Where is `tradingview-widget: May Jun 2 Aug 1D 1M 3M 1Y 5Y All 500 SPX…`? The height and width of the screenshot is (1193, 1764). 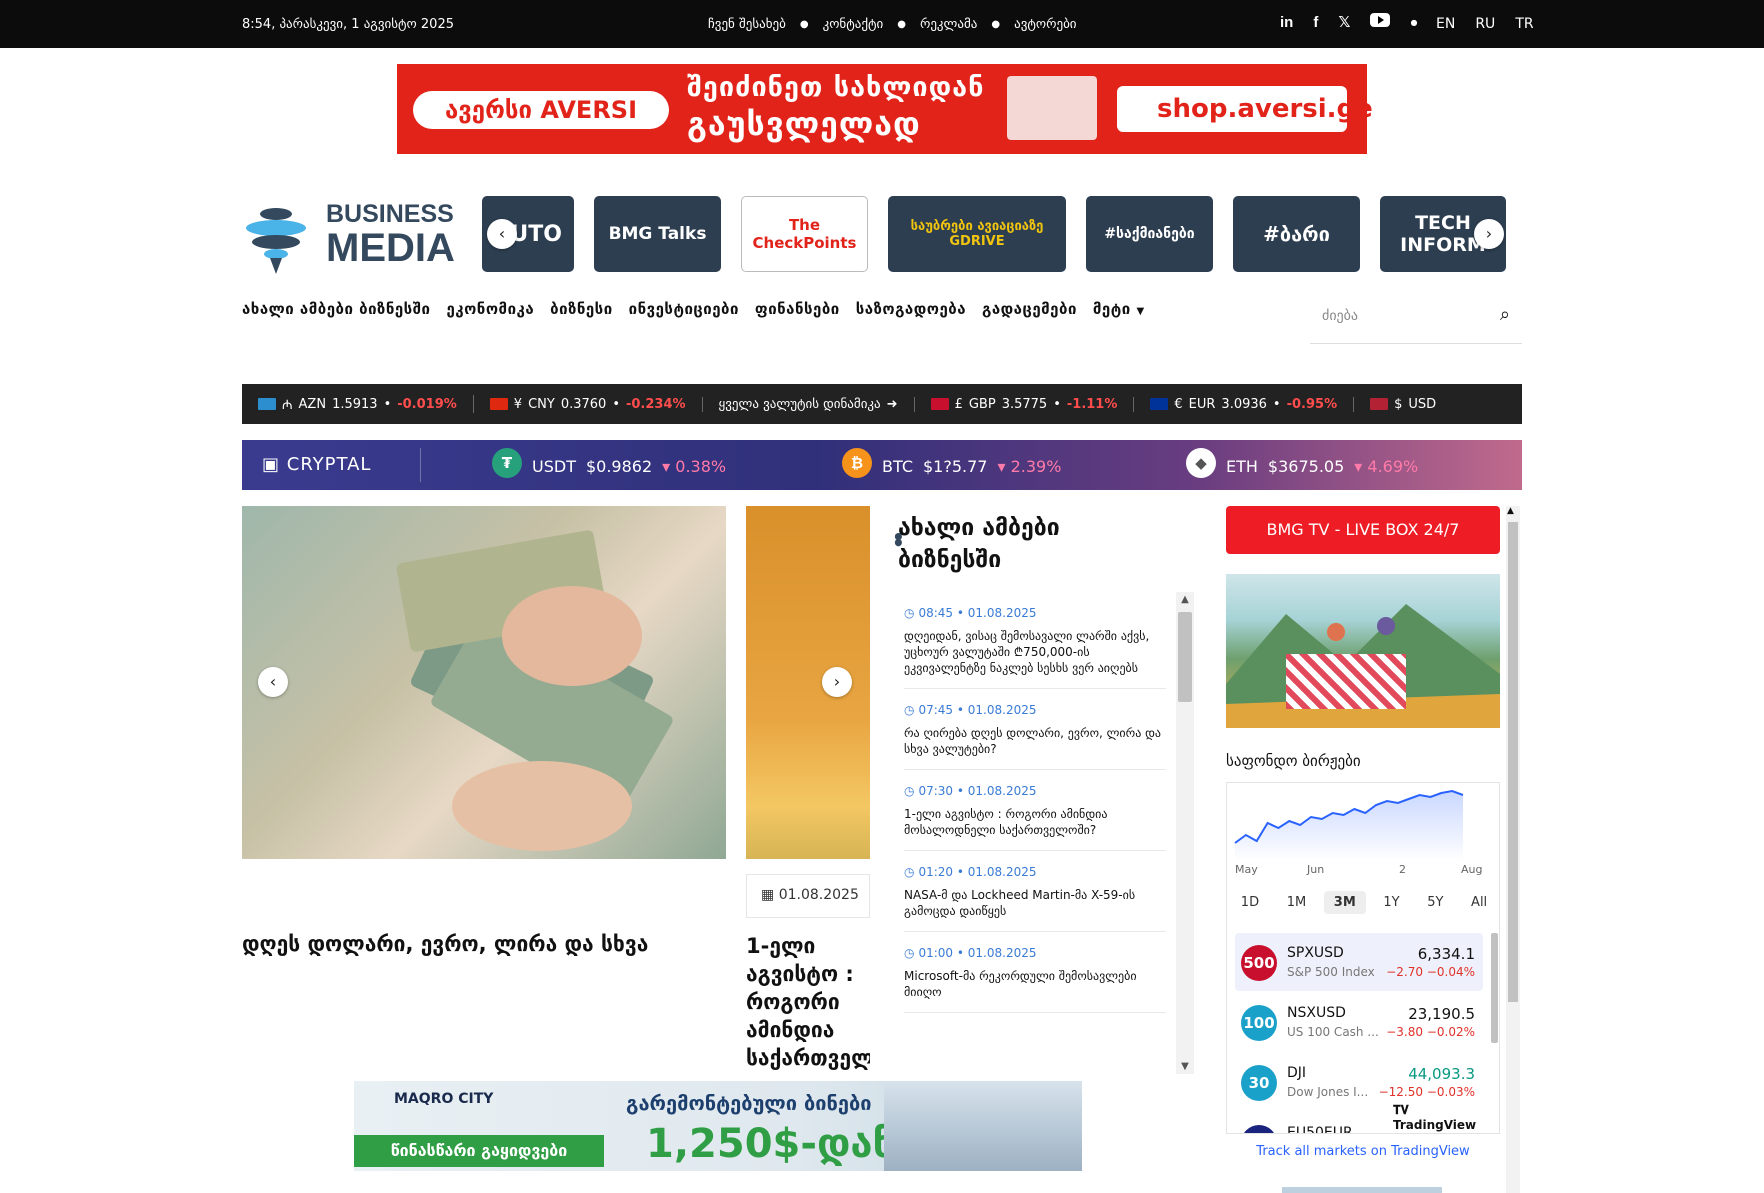
tradingview-widget: May Jun 2 Aug 1D 1M 3M 1Y 5Y All 500 SPX… is located at coordinates (1363, 958).